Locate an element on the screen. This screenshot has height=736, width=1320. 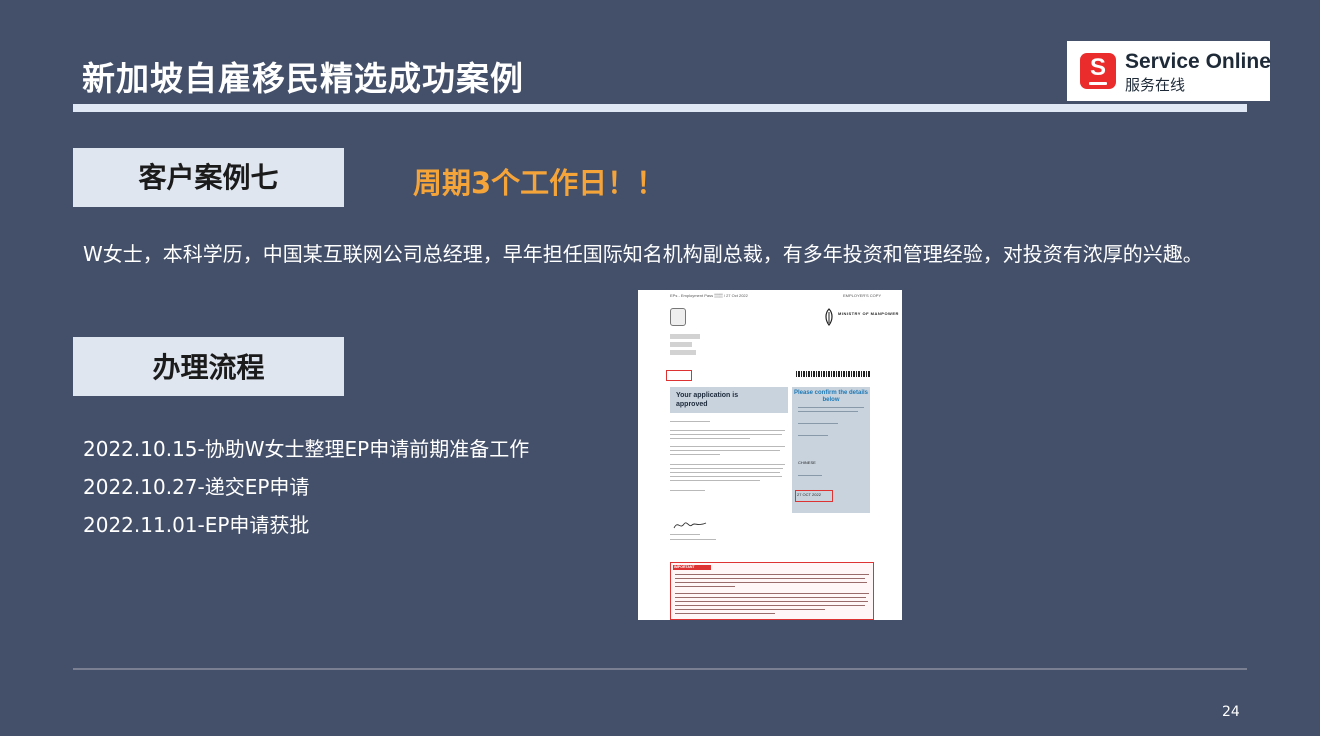
process-label: 办理流程 is located at coordinates (208, 366).